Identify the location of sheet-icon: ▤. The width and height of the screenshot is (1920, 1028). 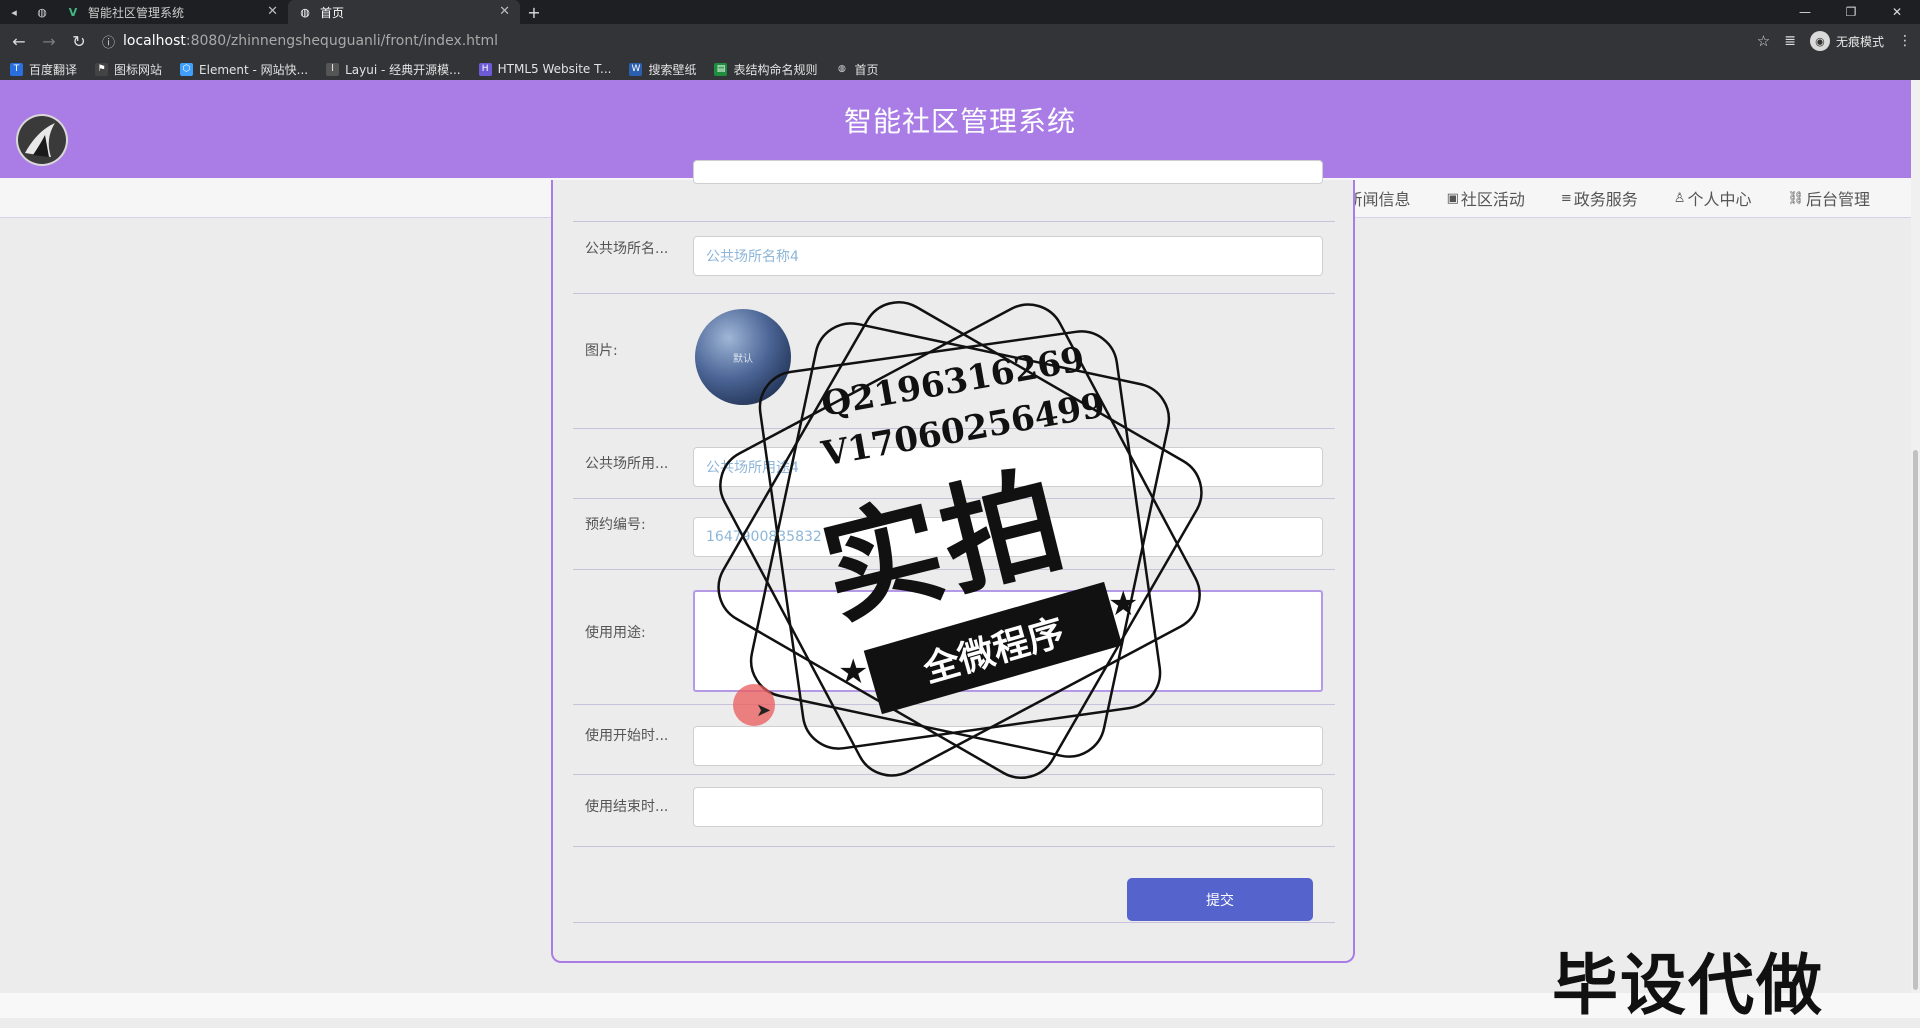
(721, 69).